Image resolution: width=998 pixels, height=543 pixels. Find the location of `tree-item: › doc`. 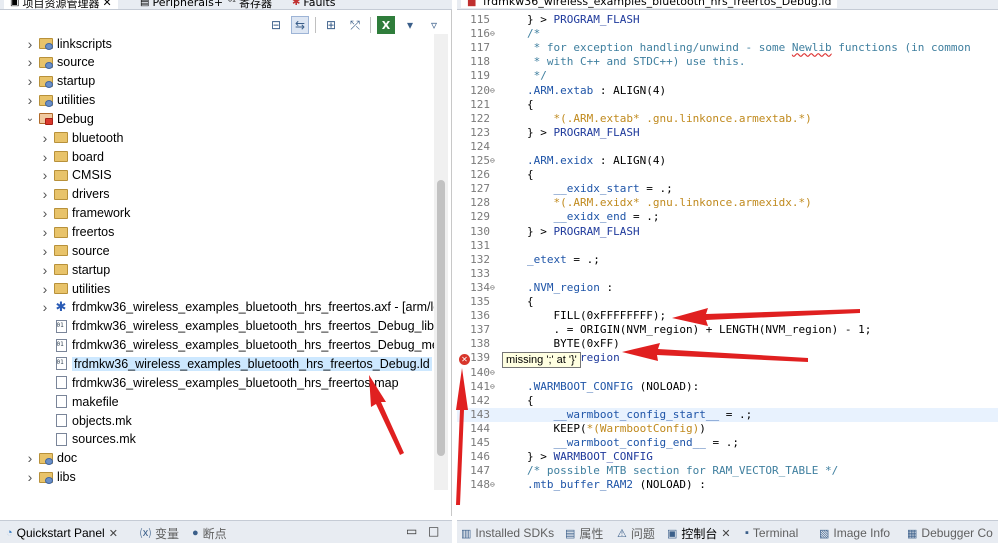

tree-item: › doc is located at coordinates (217, 458).